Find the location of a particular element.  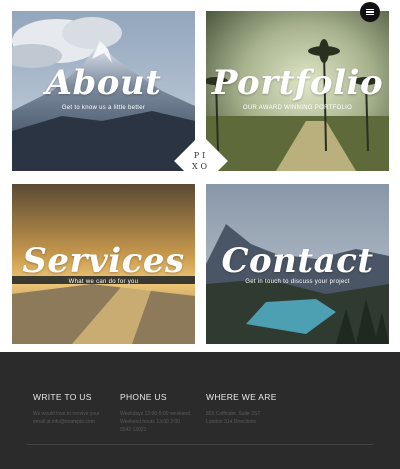

portfolio-subtitle: OUR AWARD WINNING PORTFOLIO is located at coordinates (297, 108).